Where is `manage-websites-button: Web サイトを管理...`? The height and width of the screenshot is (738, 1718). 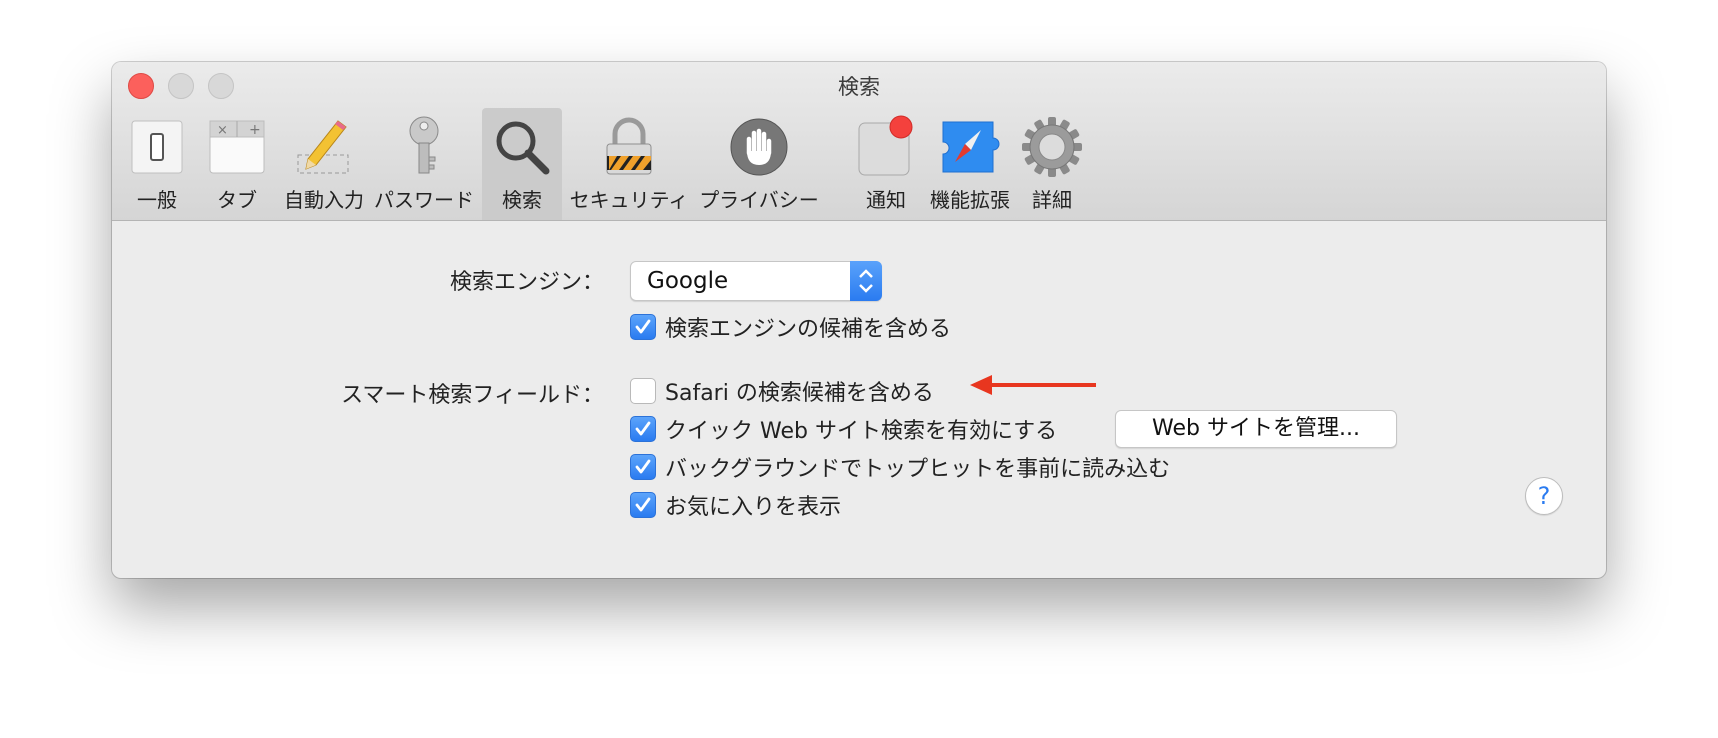 manage-websites-button: Web サイトを管理... is located at coordinates (1256, 429).